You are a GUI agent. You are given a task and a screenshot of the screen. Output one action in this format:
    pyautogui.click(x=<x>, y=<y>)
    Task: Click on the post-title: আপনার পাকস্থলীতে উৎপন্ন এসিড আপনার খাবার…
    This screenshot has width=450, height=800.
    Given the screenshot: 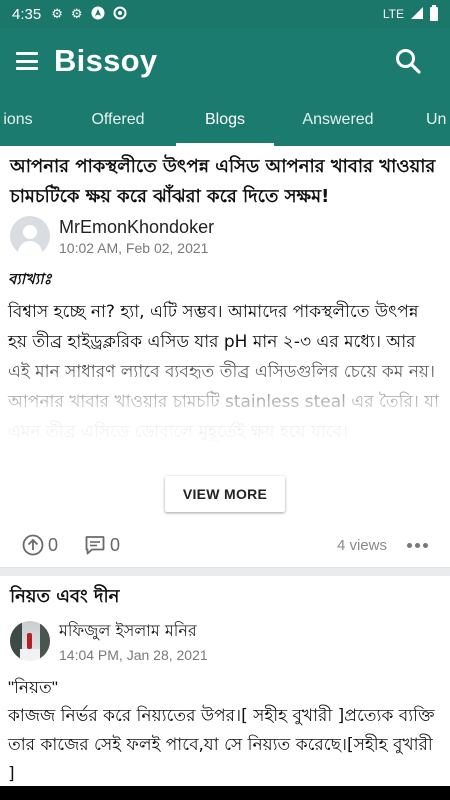 What is the action you would take?
    pyautogui.click(x=225, y=179)
    